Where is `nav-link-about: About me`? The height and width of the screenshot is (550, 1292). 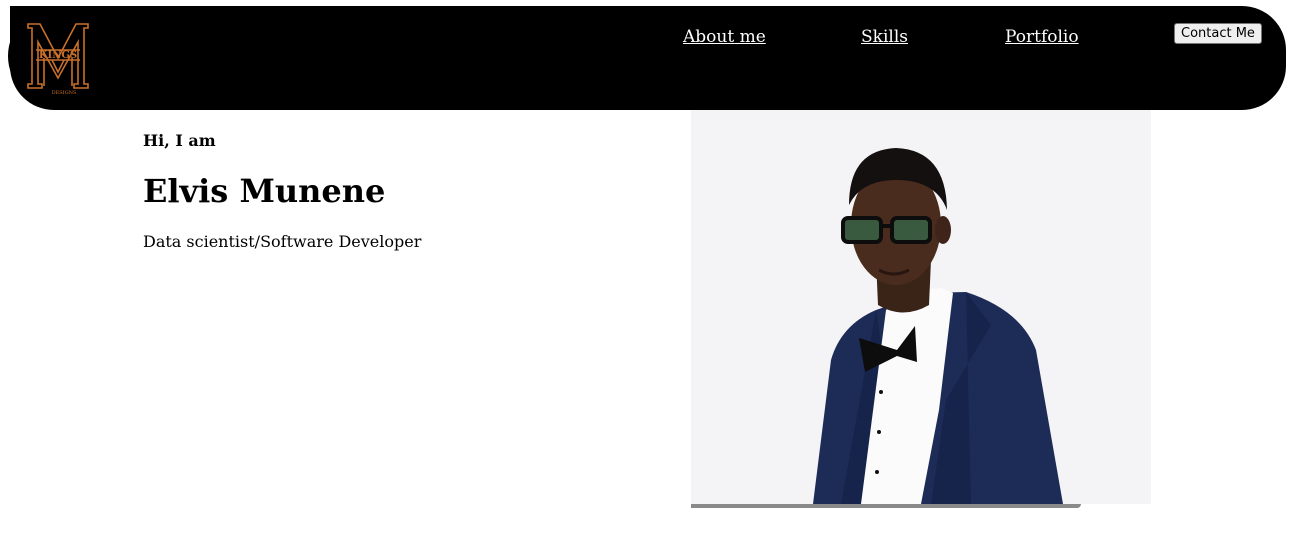
nav-link-about: About me is located at coordinates (724, 37).